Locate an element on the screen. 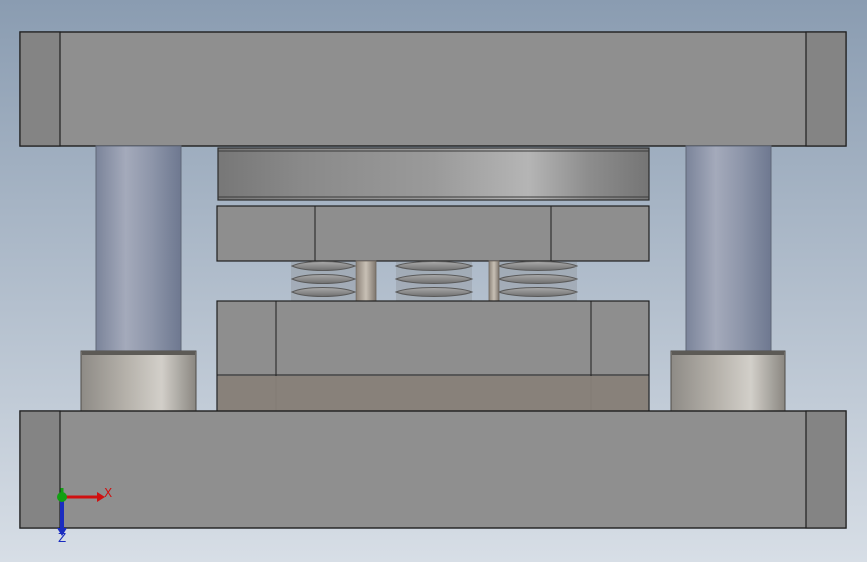 The height and width of the screenshot is (562, 867). right-pillar is located at coordinates (728, 249).